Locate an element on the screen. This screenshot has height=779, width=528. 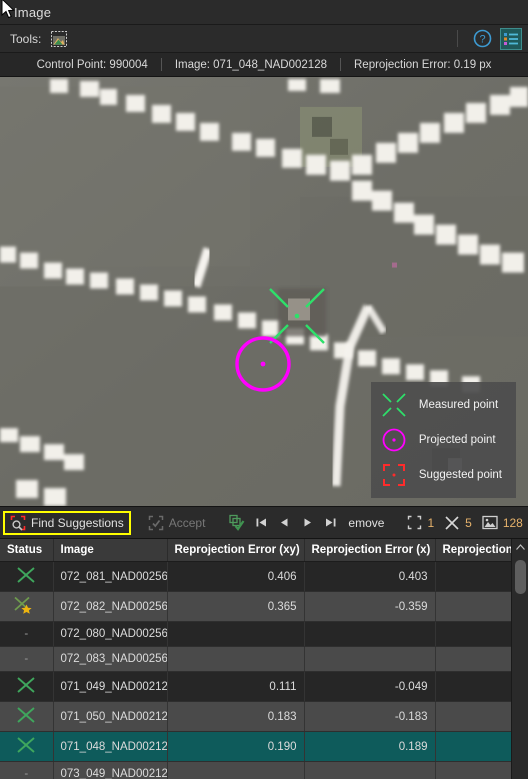
cell-xy is located at coordinates (236, 659).